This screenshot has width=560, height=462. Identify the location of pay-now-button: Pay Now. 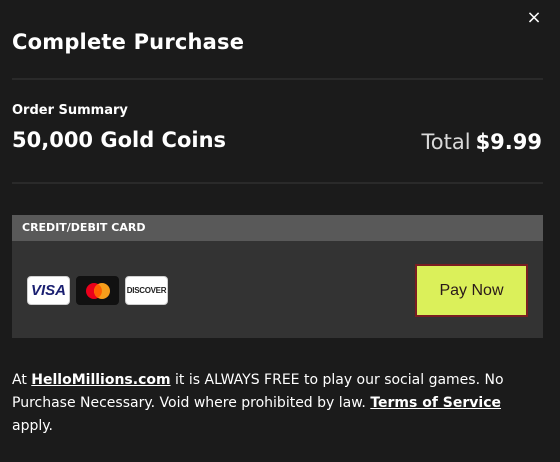
(471, 290).